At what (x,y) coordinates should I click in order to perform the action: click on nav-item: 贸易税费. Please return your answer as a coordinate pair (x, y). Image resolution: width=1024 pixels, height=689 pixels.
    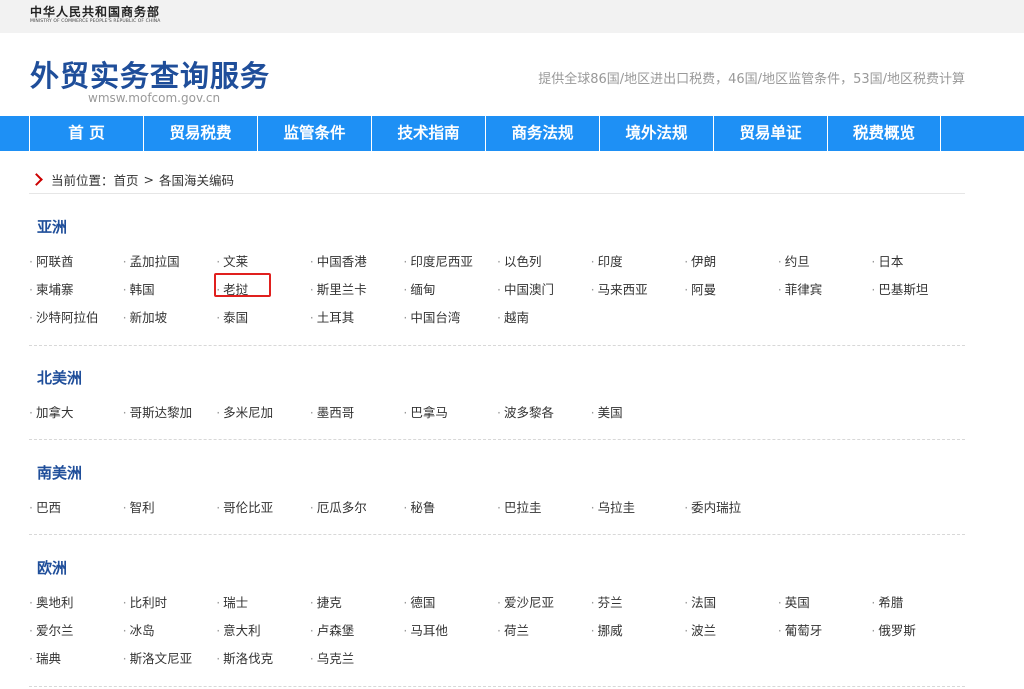
    Looking at the image, I should click on (200, 133).